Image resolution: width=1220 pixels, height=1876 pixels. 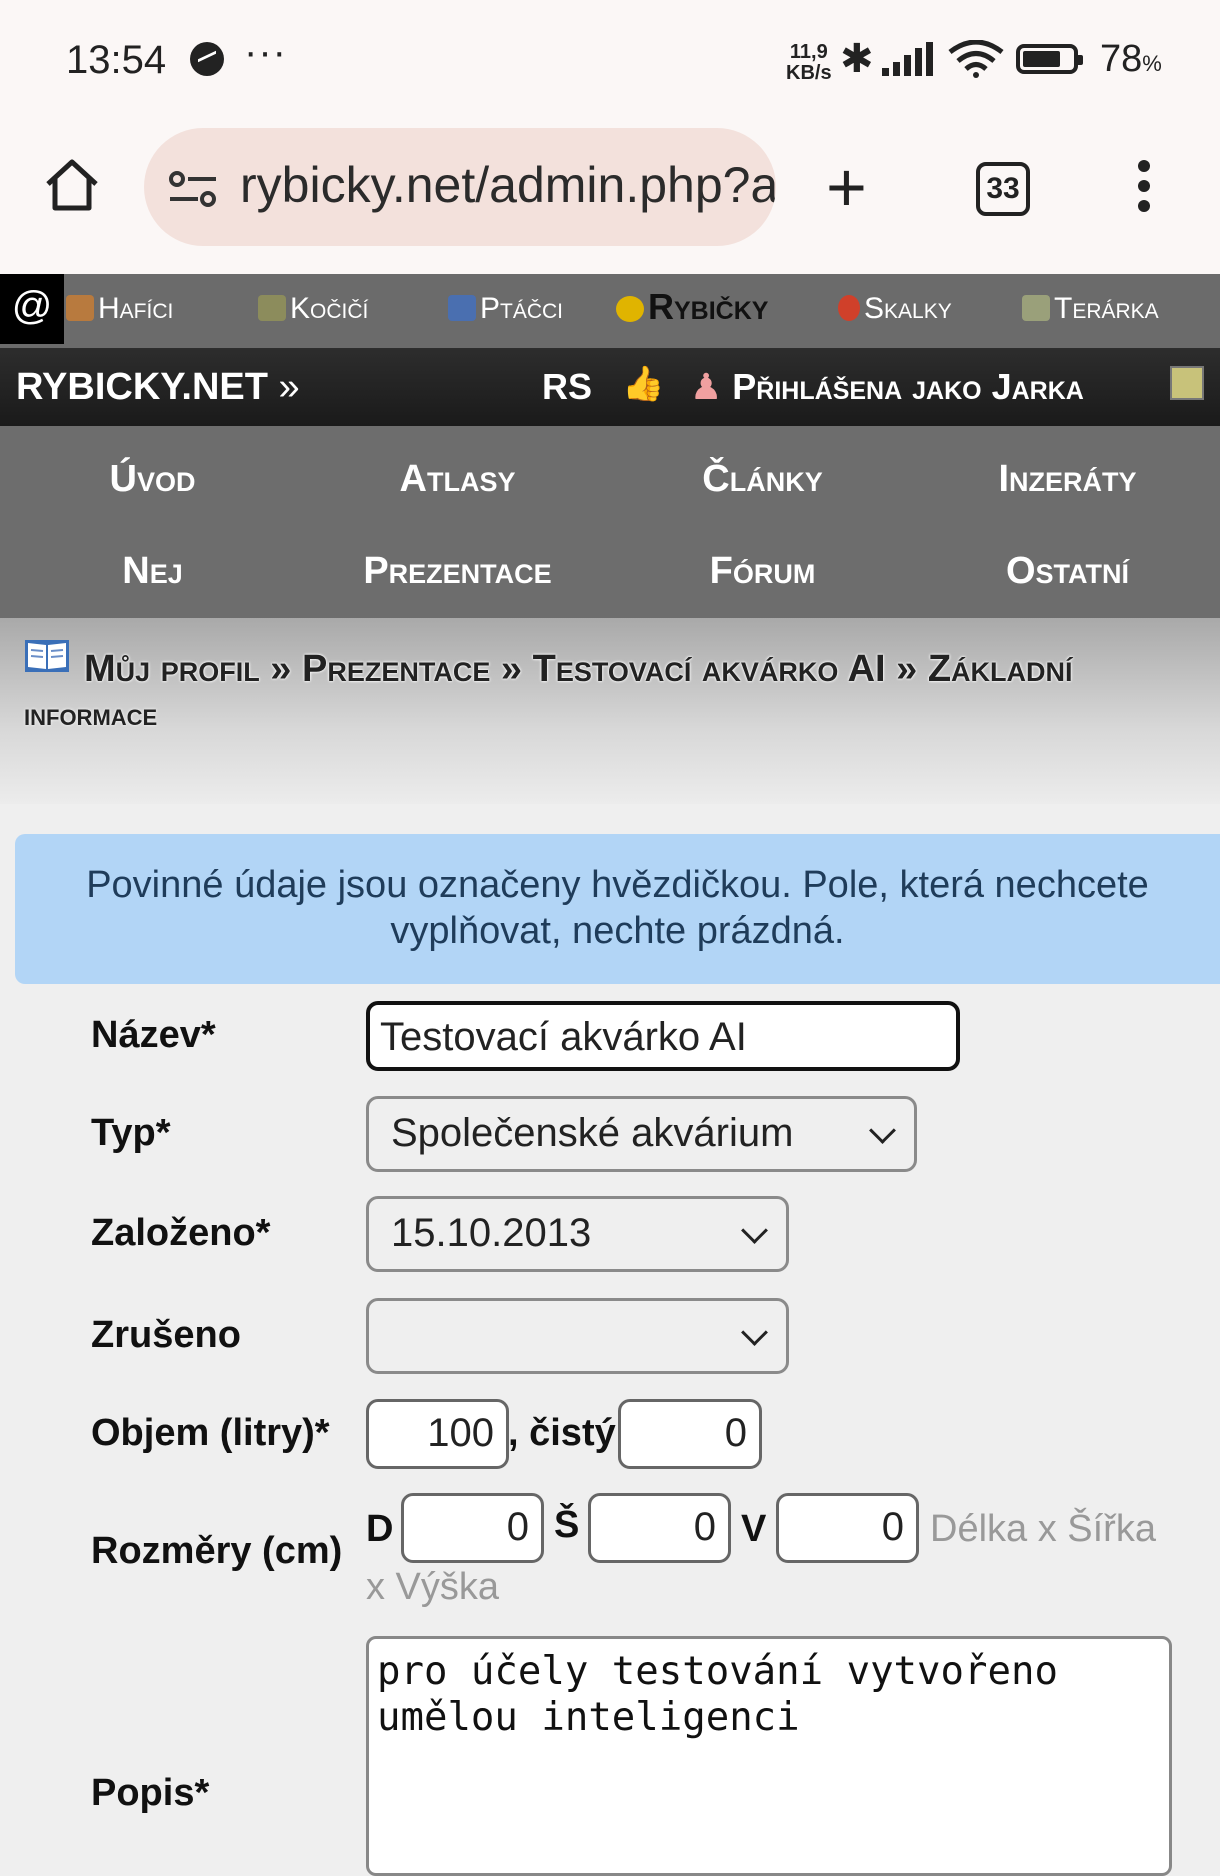 What do you see at coordinates (207, 59) in the screenshot?
I see `messenger-icon` at bounding box center [207, 59].